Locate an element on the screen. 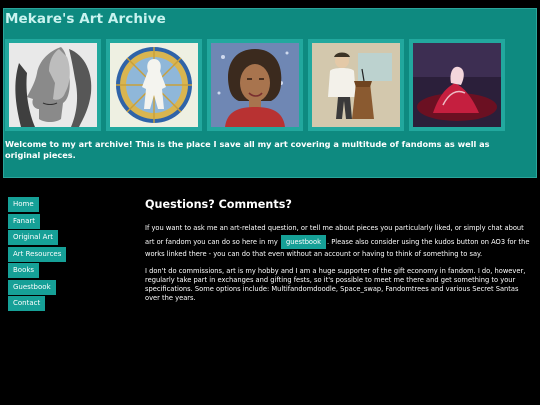 The image size is (540, 405). section-heading: Questions? Comments? is located at coordinates (218, 204).